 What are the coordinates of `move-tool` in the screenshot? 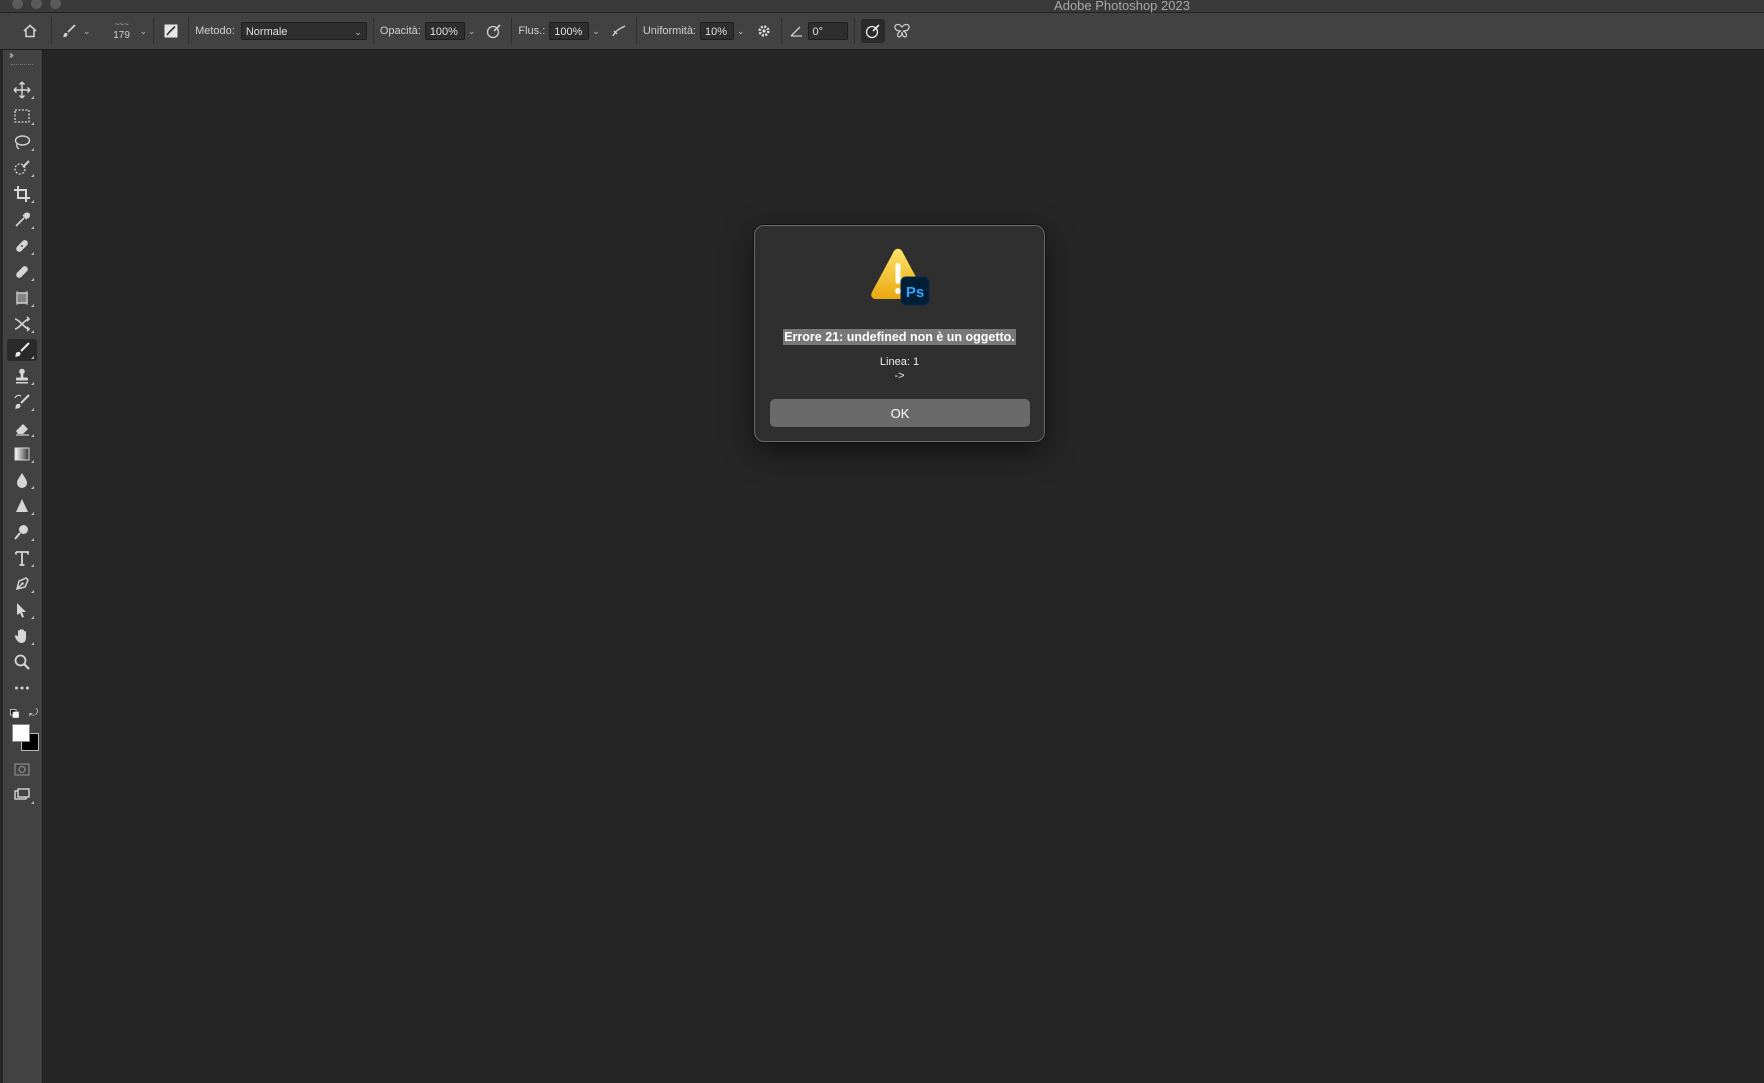 It's located at (22, 90).